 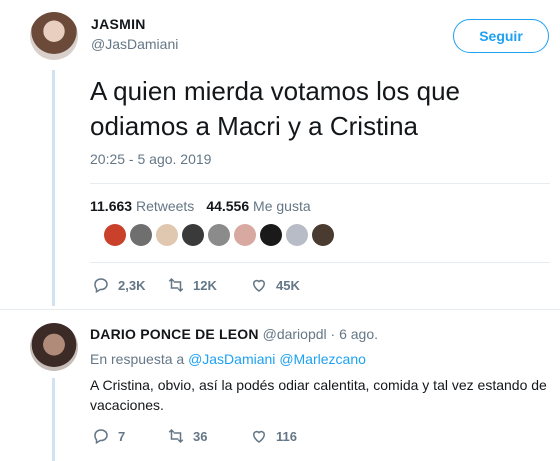 I want to click on reply-time: 6 ago., so click(x=358, y=334).